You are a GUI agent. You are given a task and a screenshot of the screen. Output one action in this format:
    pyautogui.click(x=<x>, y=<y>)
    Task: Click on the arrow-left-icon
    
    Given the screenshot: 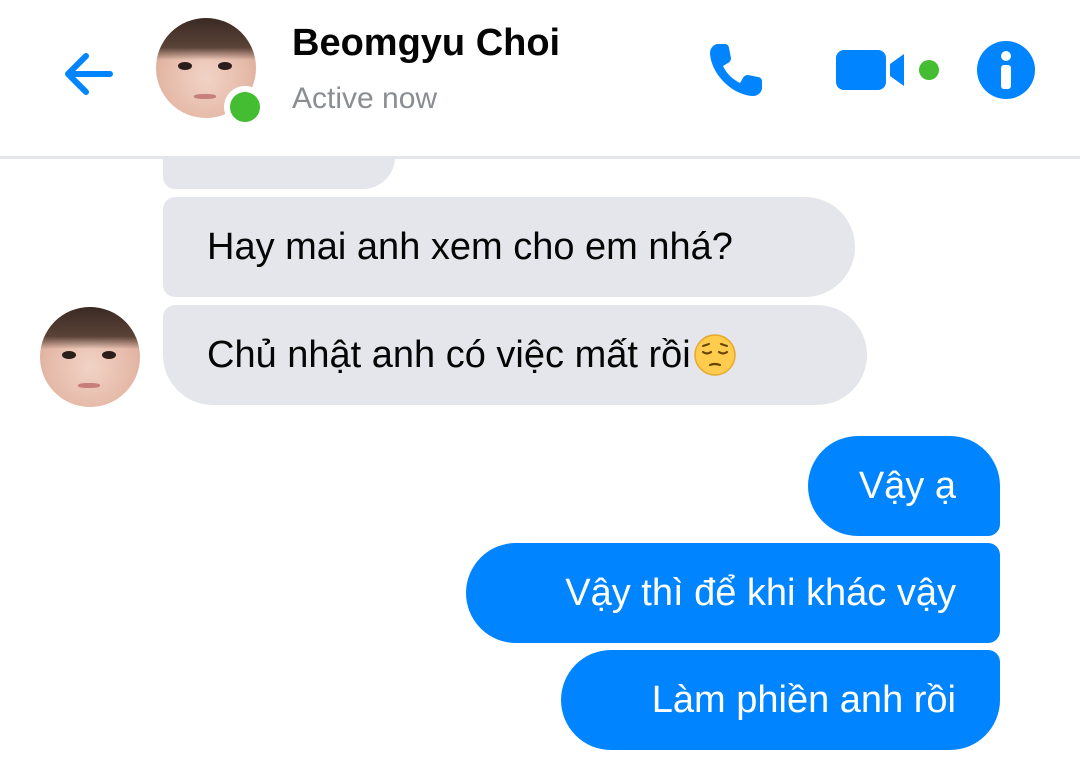 What is the action you would take?
    pyautogui.click(x=89, y=74)
    